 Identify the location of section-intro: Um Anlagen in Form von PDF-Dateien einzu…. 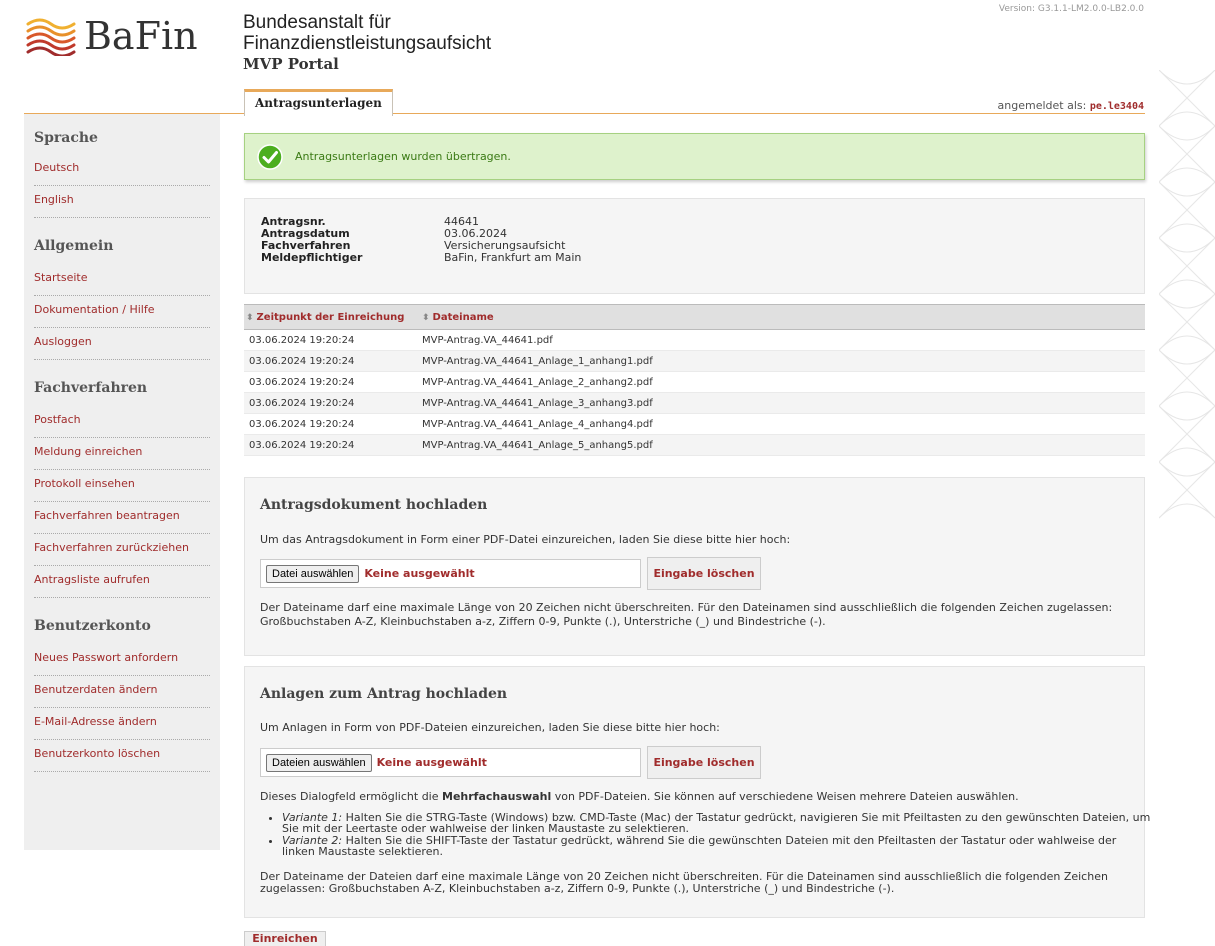
(490, 727).